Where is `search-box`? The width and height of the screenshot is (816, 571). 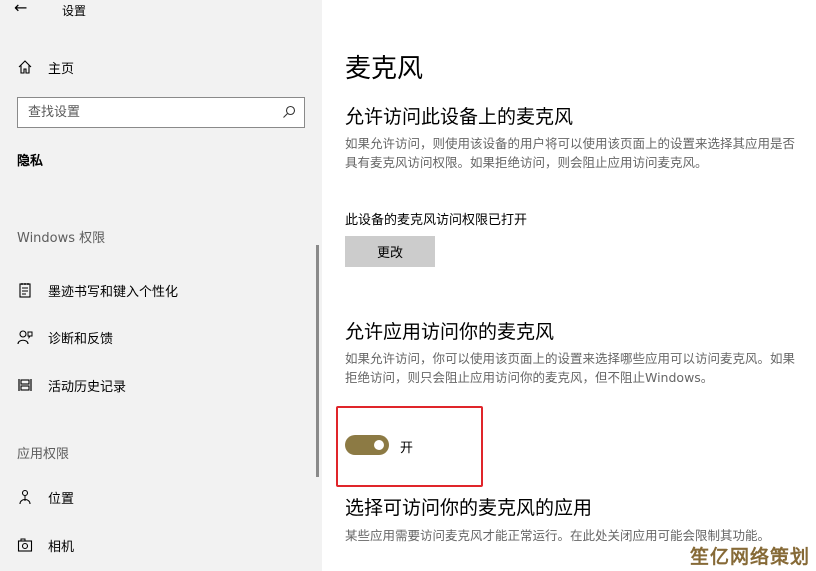 search-box is located at coordinates (161, 112).